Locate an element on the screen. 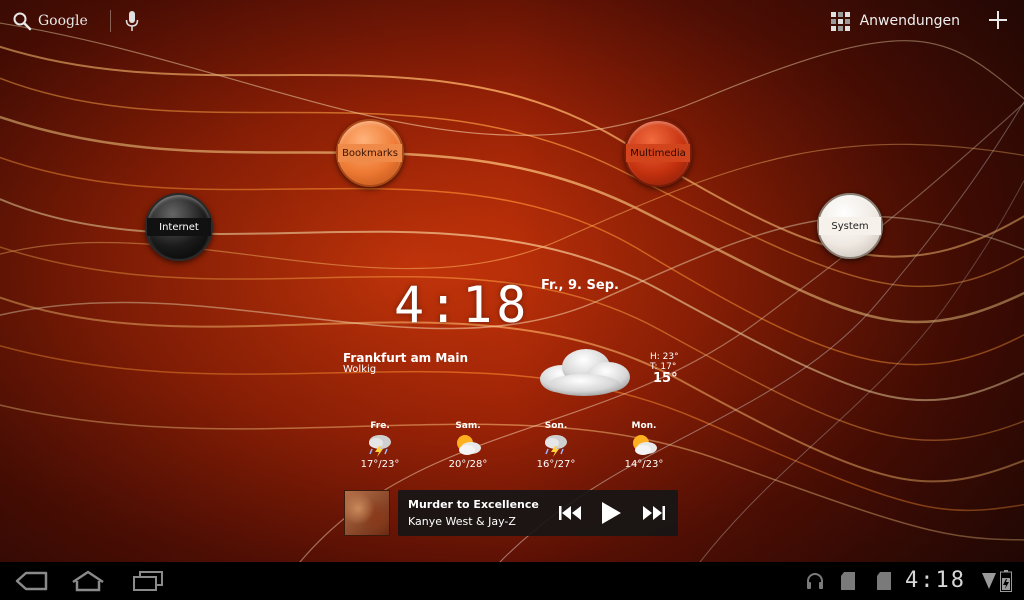 The width and height of the screenshot is (1024, 600). battery-icon is located at coordinates (1006, 581).